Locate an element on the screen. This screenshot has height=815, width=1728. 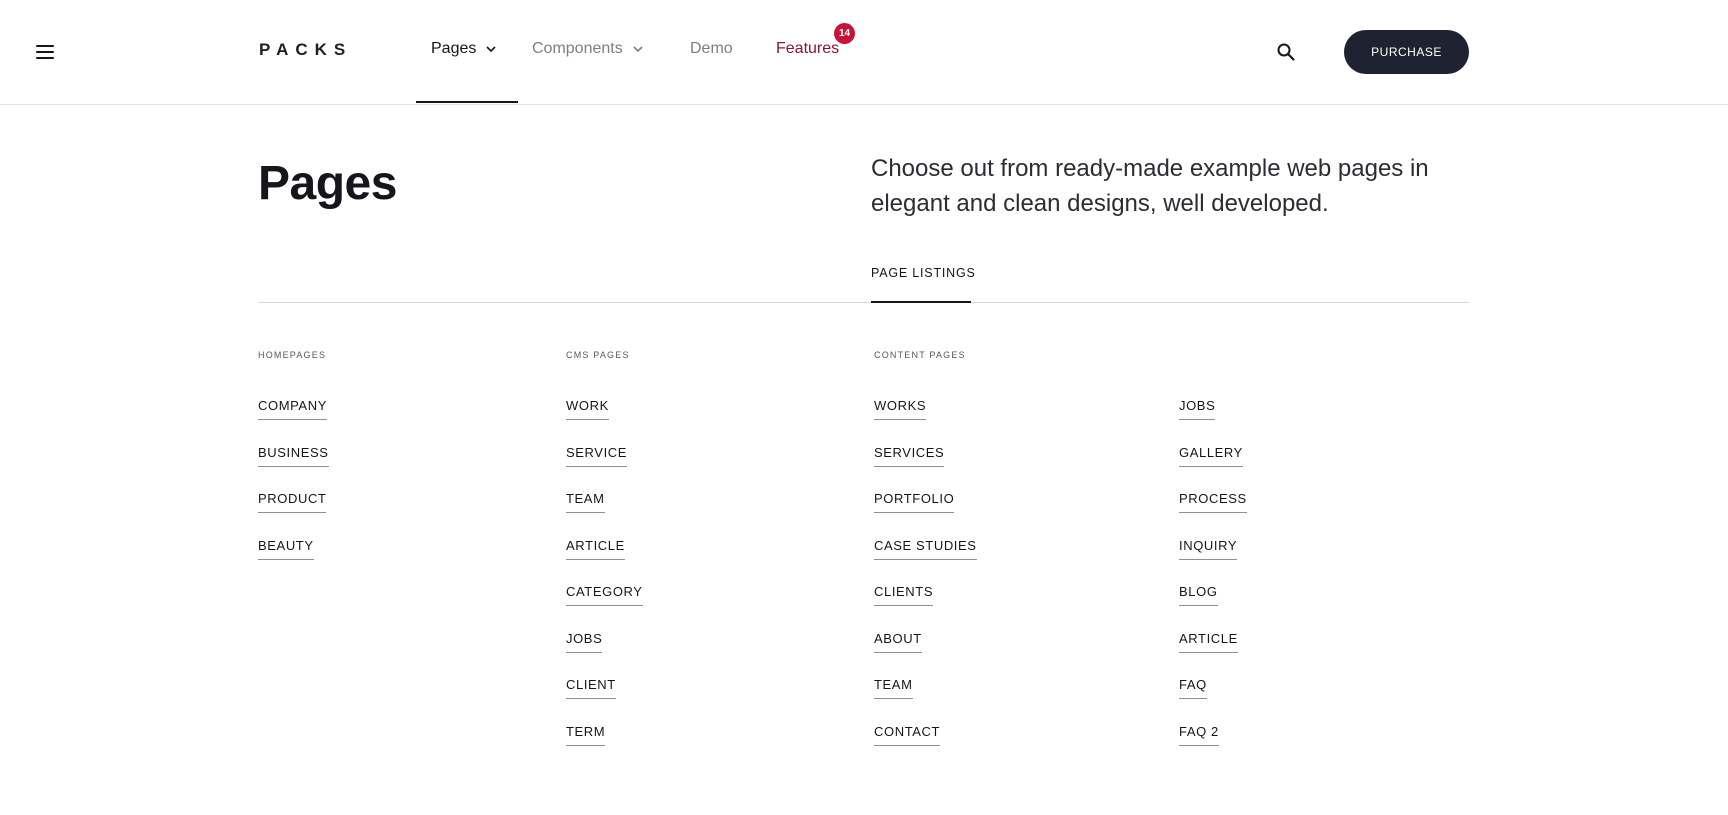
nav-item-features: Features is located at coordinates (807, 49).